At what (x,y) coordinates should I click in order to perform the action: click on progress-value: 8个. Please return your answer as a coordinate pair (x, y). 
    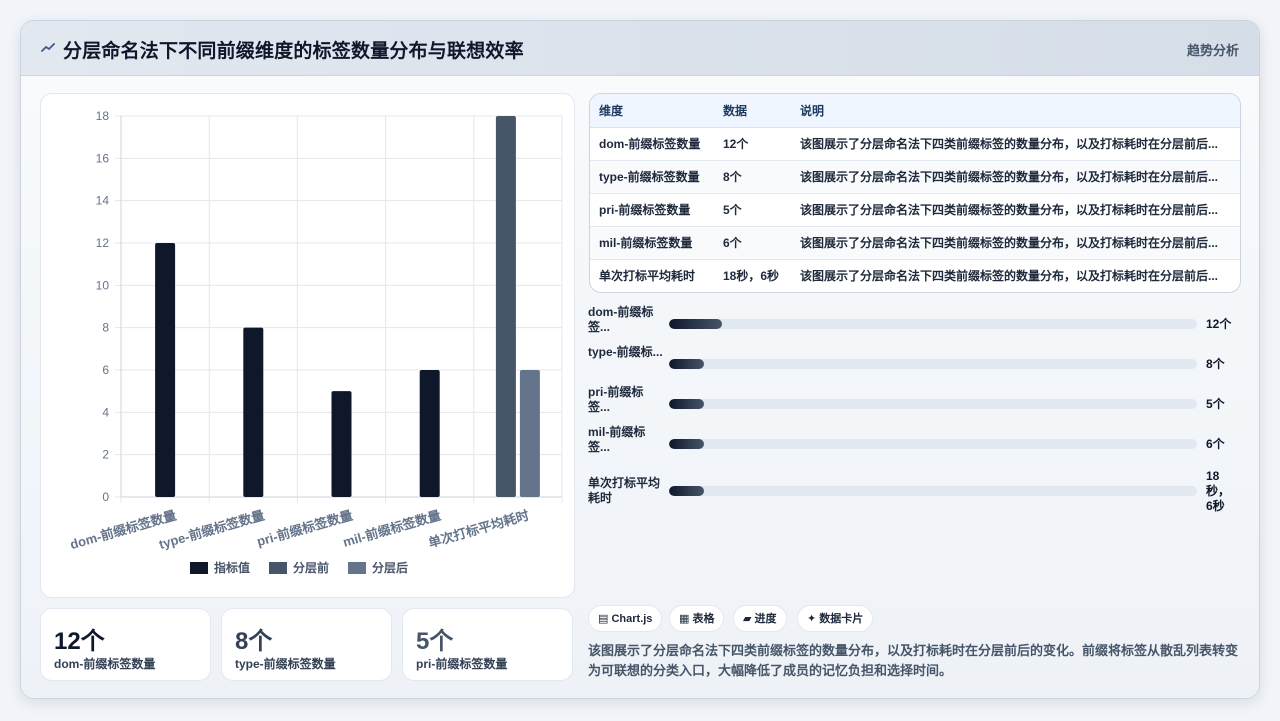
    Looking at the image, I should click on (1215, 364).